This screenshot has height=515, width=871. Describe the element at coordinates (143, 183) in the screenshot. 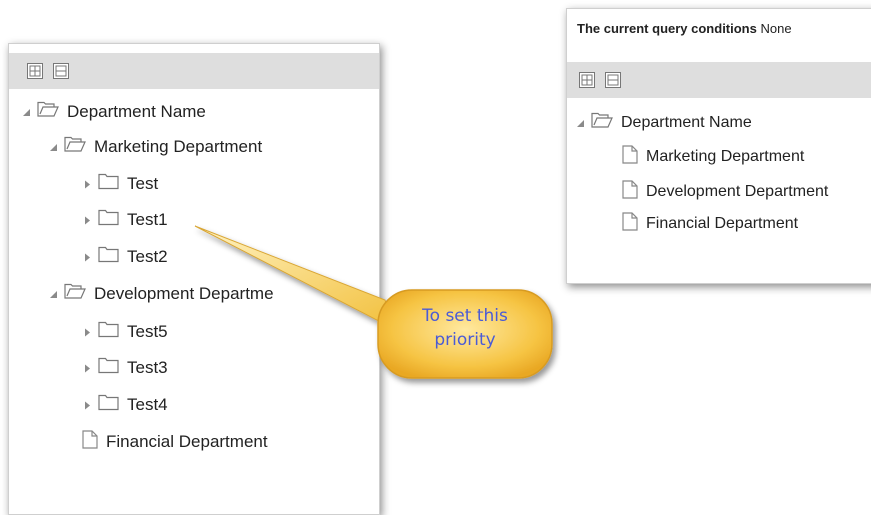

I see `tree-node-label: Test` at that location.